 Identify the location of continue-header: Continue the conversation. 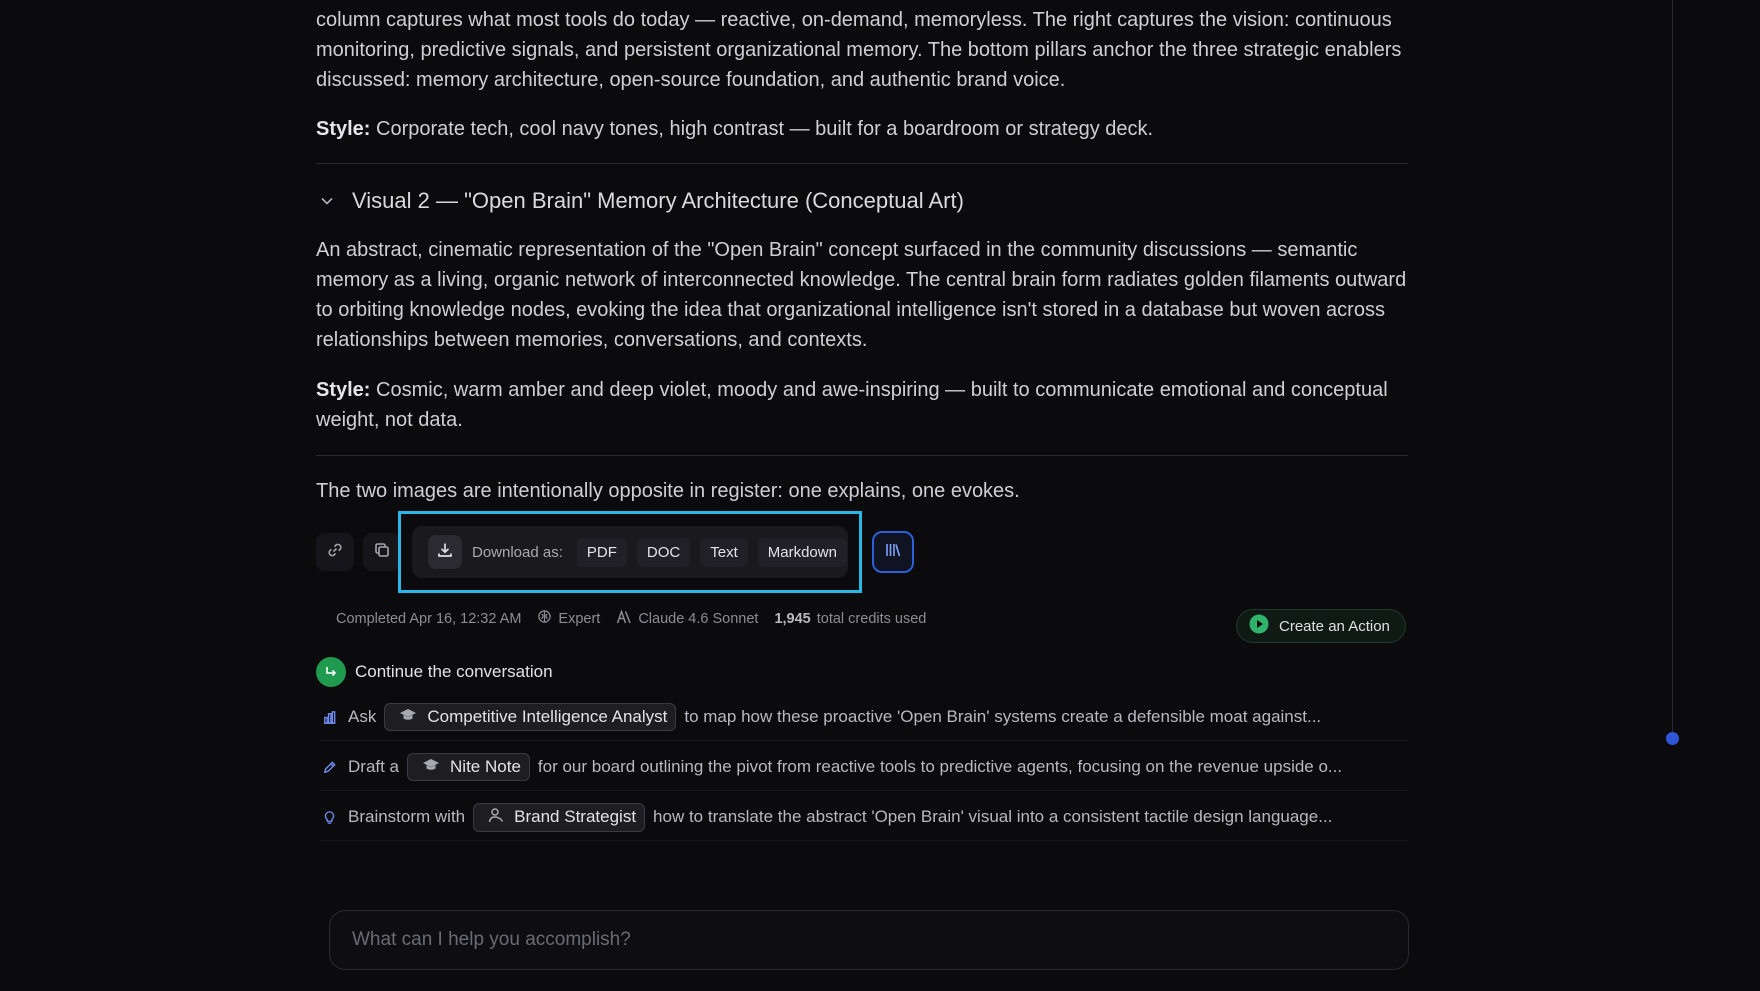
(434, 672).